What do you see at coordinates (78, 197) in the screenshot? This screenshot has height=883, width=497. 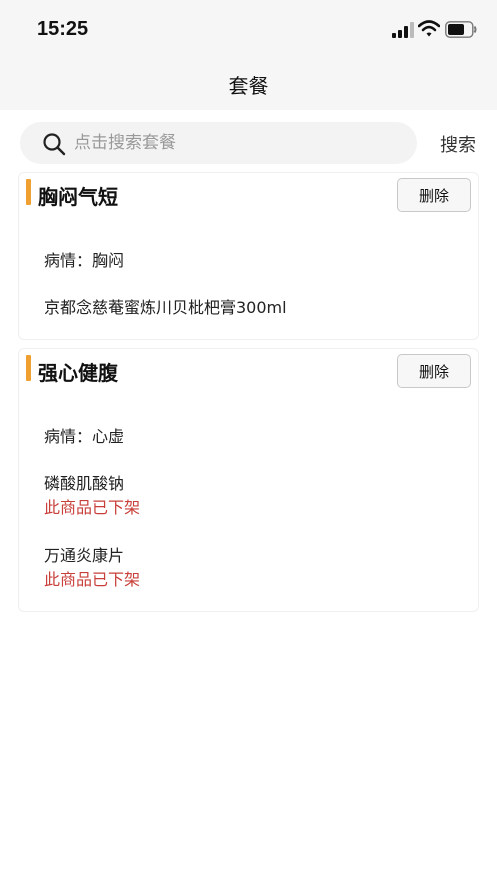 I see `package-title: 胸闷气短` at bounding box center [78, 197].